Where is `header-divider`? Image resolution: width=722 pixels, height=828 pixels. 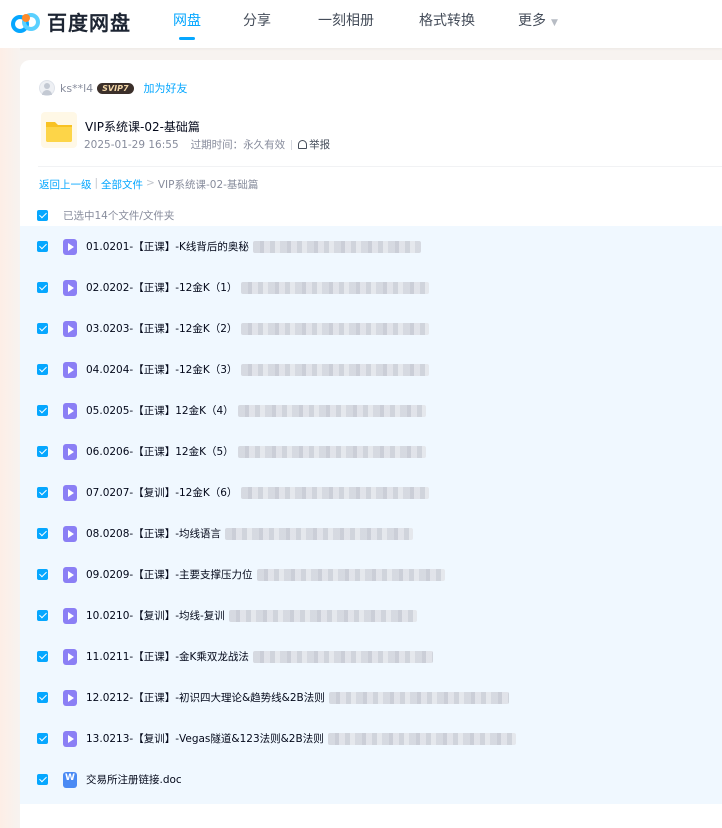 header-divider is located at coordinates (380, 166).